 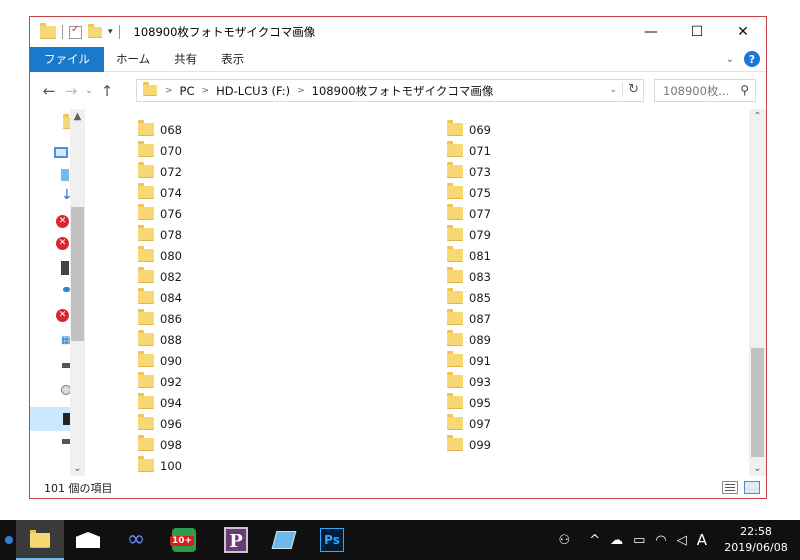 I want to click on volume-icon: ◁, so click(x=682, y=540).